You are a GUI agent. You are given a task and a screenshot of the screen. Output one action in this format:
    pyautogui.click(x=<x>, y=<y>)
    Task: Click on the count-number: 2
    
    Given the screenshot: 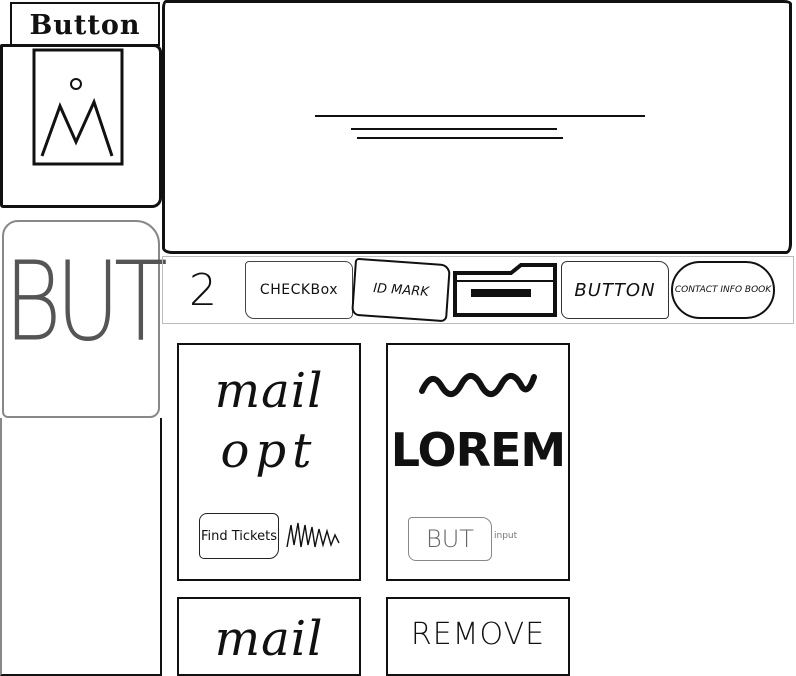 What is the action you would take?
    pyautogui.click(x=203, y=290)
    